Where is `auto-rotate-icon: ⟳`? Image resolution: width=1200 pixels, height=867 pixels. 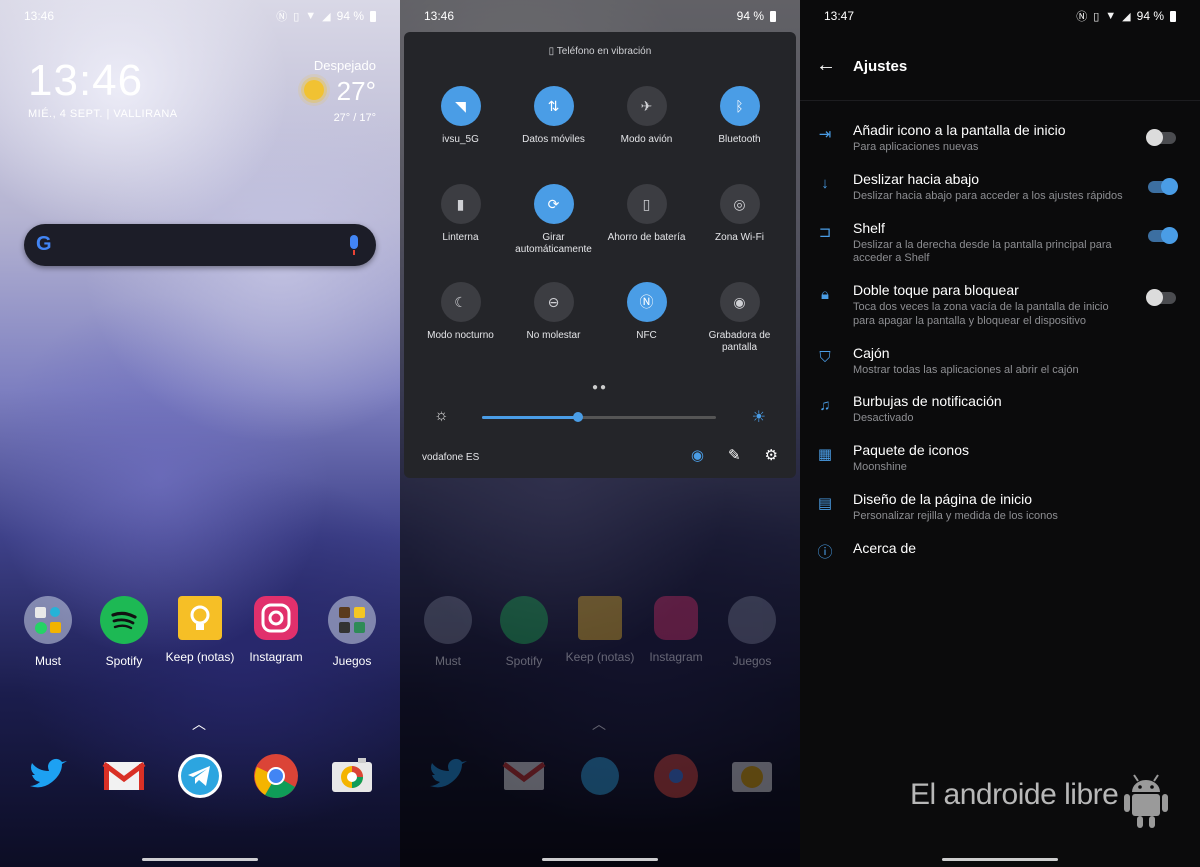 auto-rotate-icon: ⟳ is located at coordinates (553, 204).